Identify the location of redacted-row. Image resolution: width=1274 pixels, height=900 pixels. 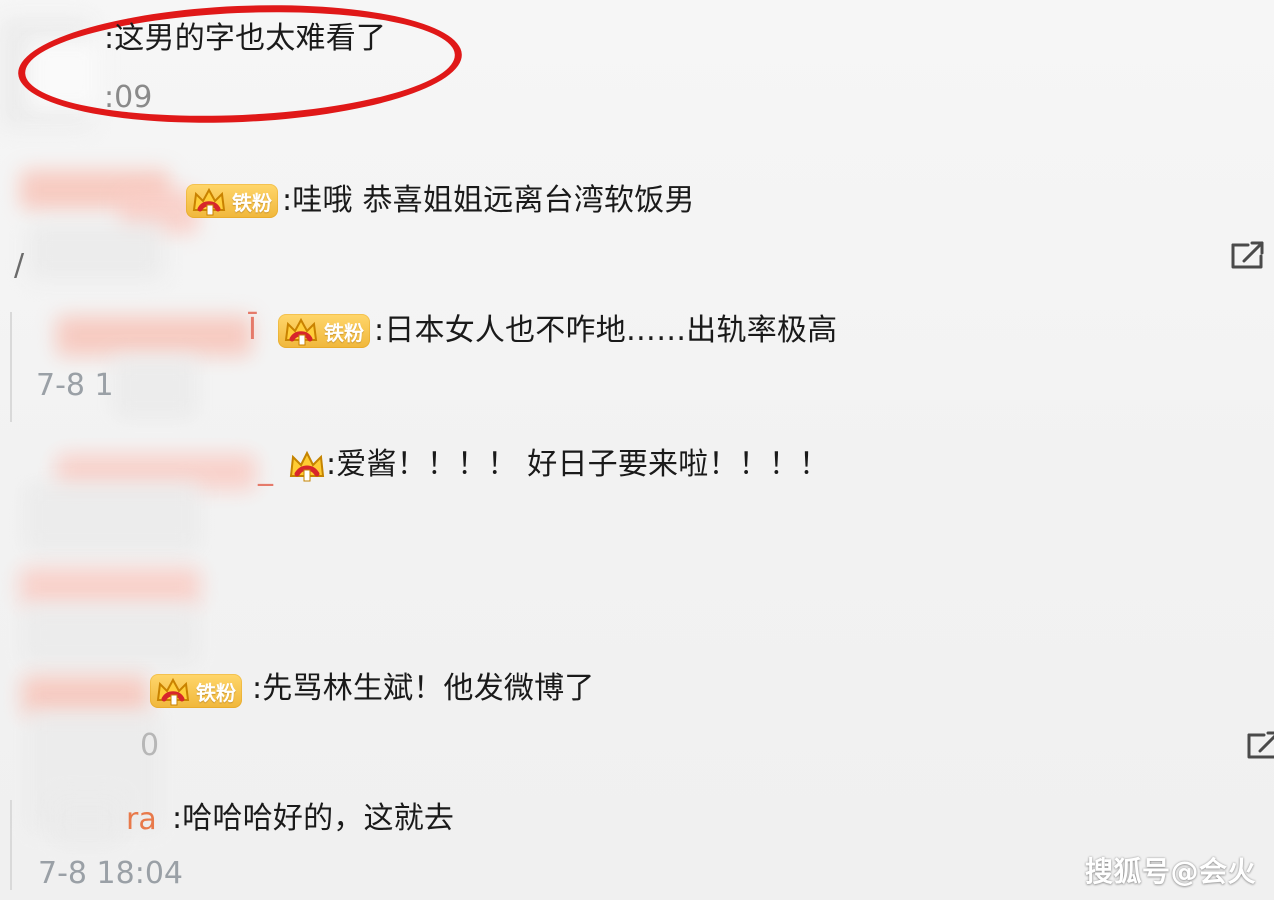
(637, 612).